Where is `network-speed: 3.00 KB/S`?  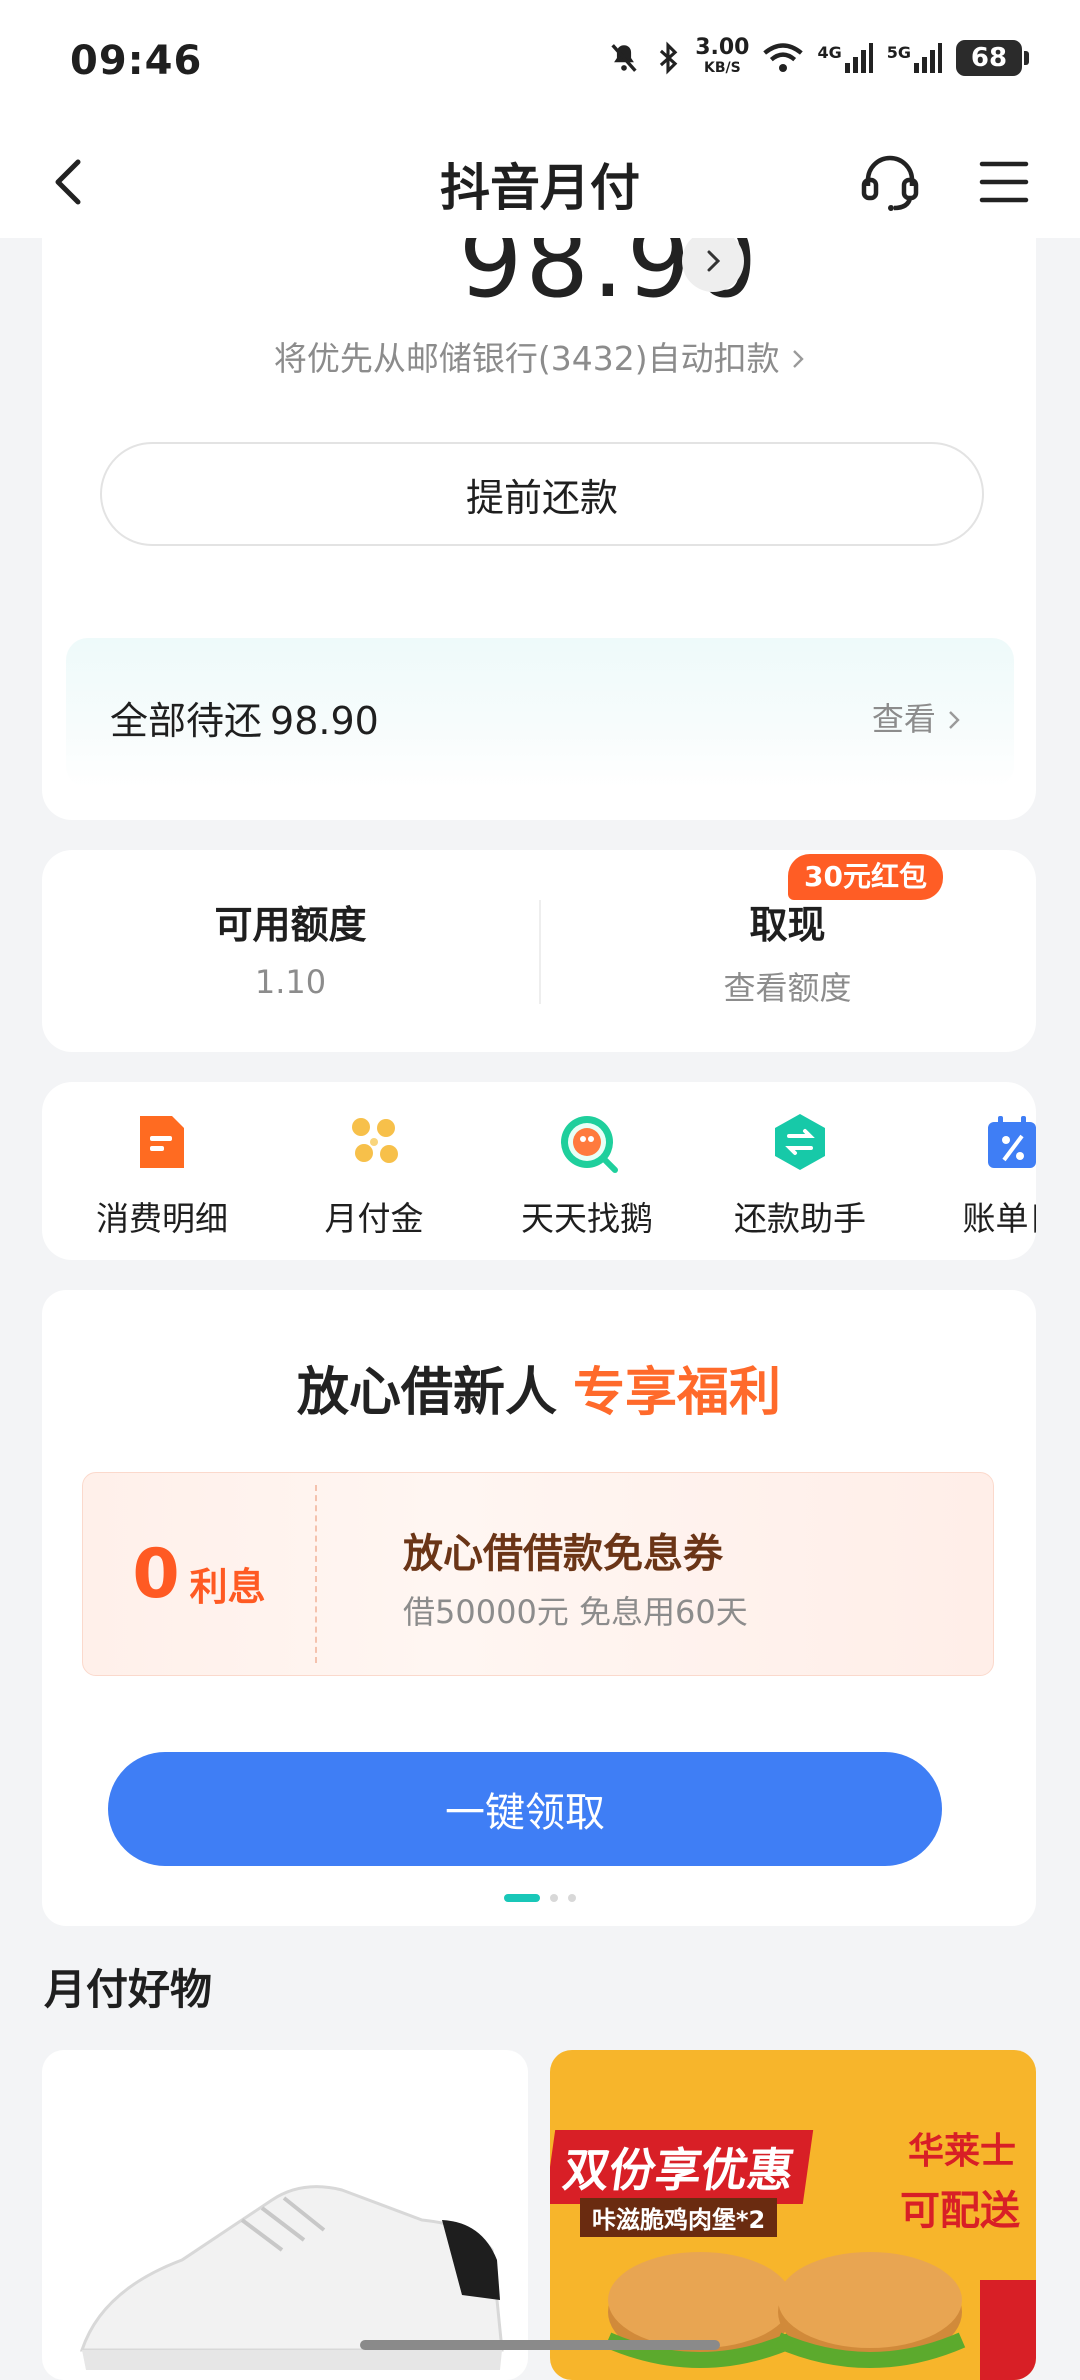
network-speed: 3.00 KB/S is located at coordinates (722, 56).